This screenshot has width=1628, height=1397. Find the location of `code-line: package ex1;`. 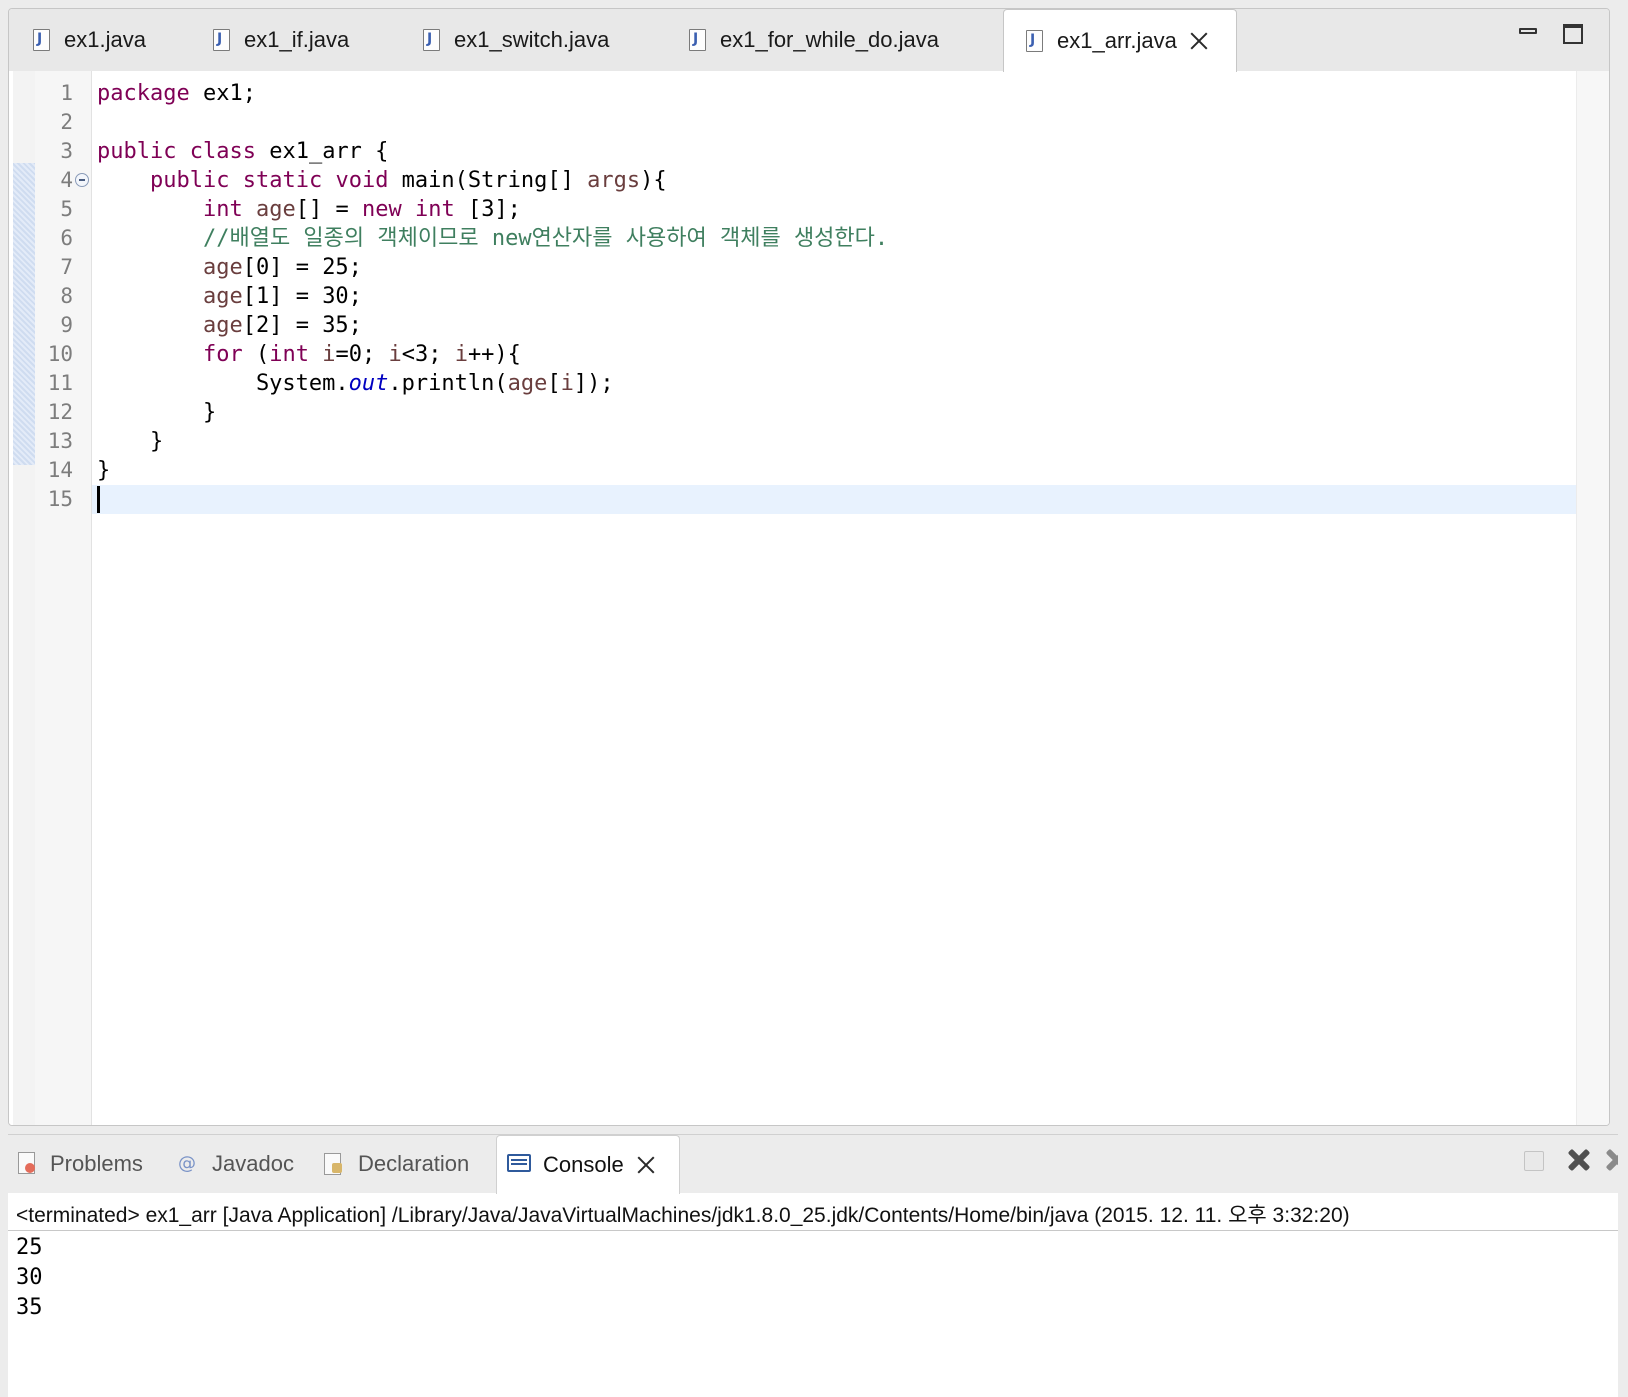

code-line: package ex1; is located at coordinates (176, 93).